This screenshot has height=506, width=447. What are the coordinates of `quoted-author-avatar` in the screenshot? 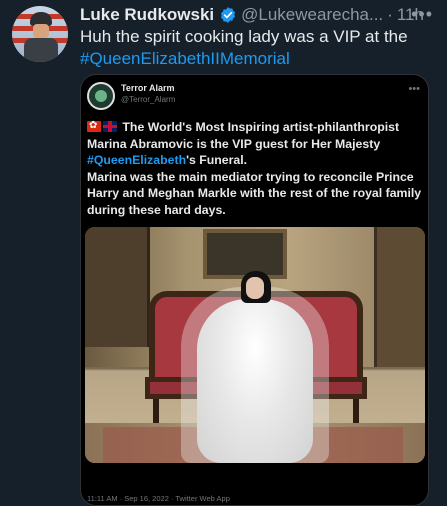 It's located at (101, 96).